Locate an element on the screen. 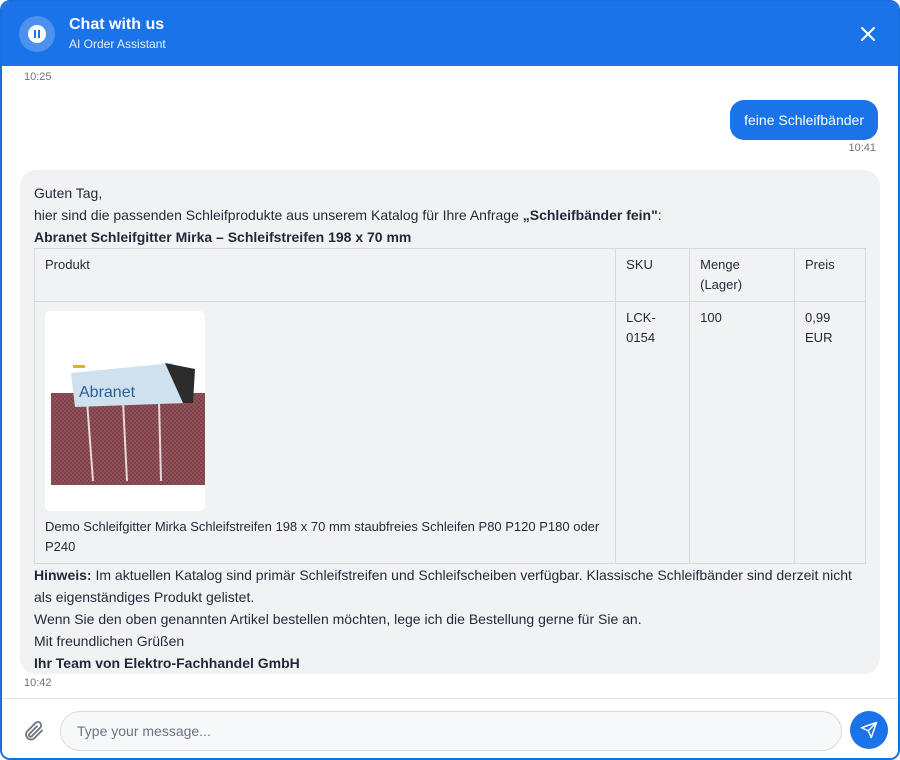 Image resolution: width=900 pixels, height=760 pixels. table-header-cell: Preis is located at coordinates (830, 275).